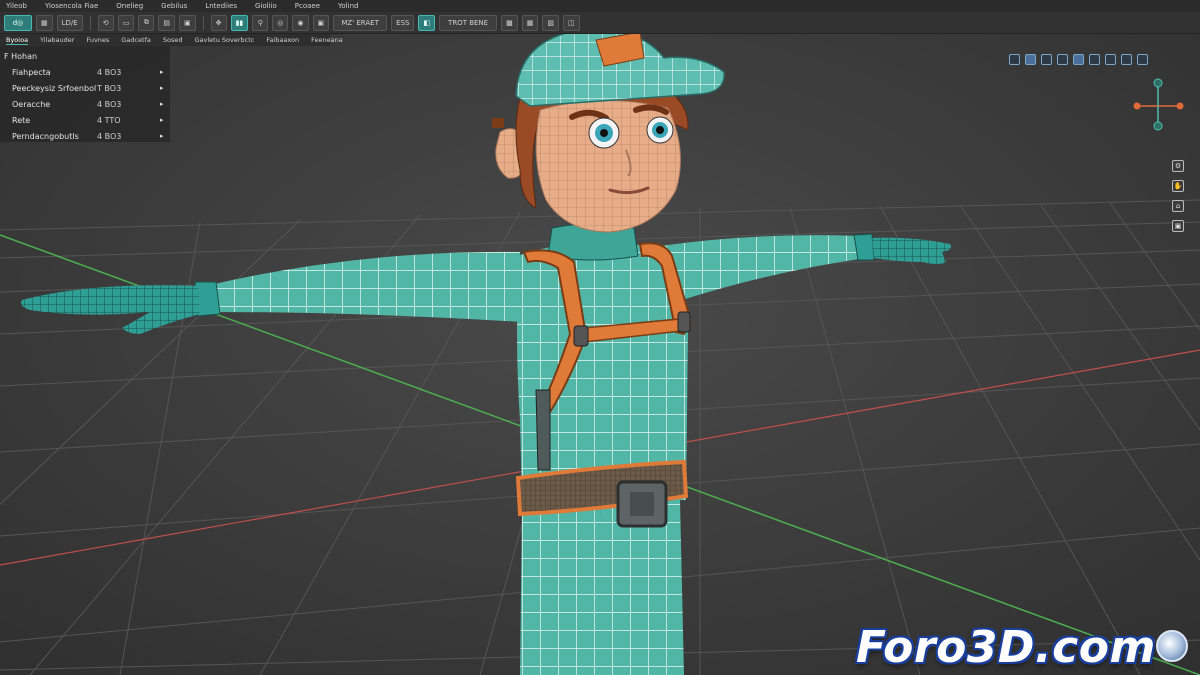 The image size is (1200, 675). What do you see at coordinates (129, 6) in the screenshot?
I see `menu-item: Onelieg` at bounding box center [129, 6].